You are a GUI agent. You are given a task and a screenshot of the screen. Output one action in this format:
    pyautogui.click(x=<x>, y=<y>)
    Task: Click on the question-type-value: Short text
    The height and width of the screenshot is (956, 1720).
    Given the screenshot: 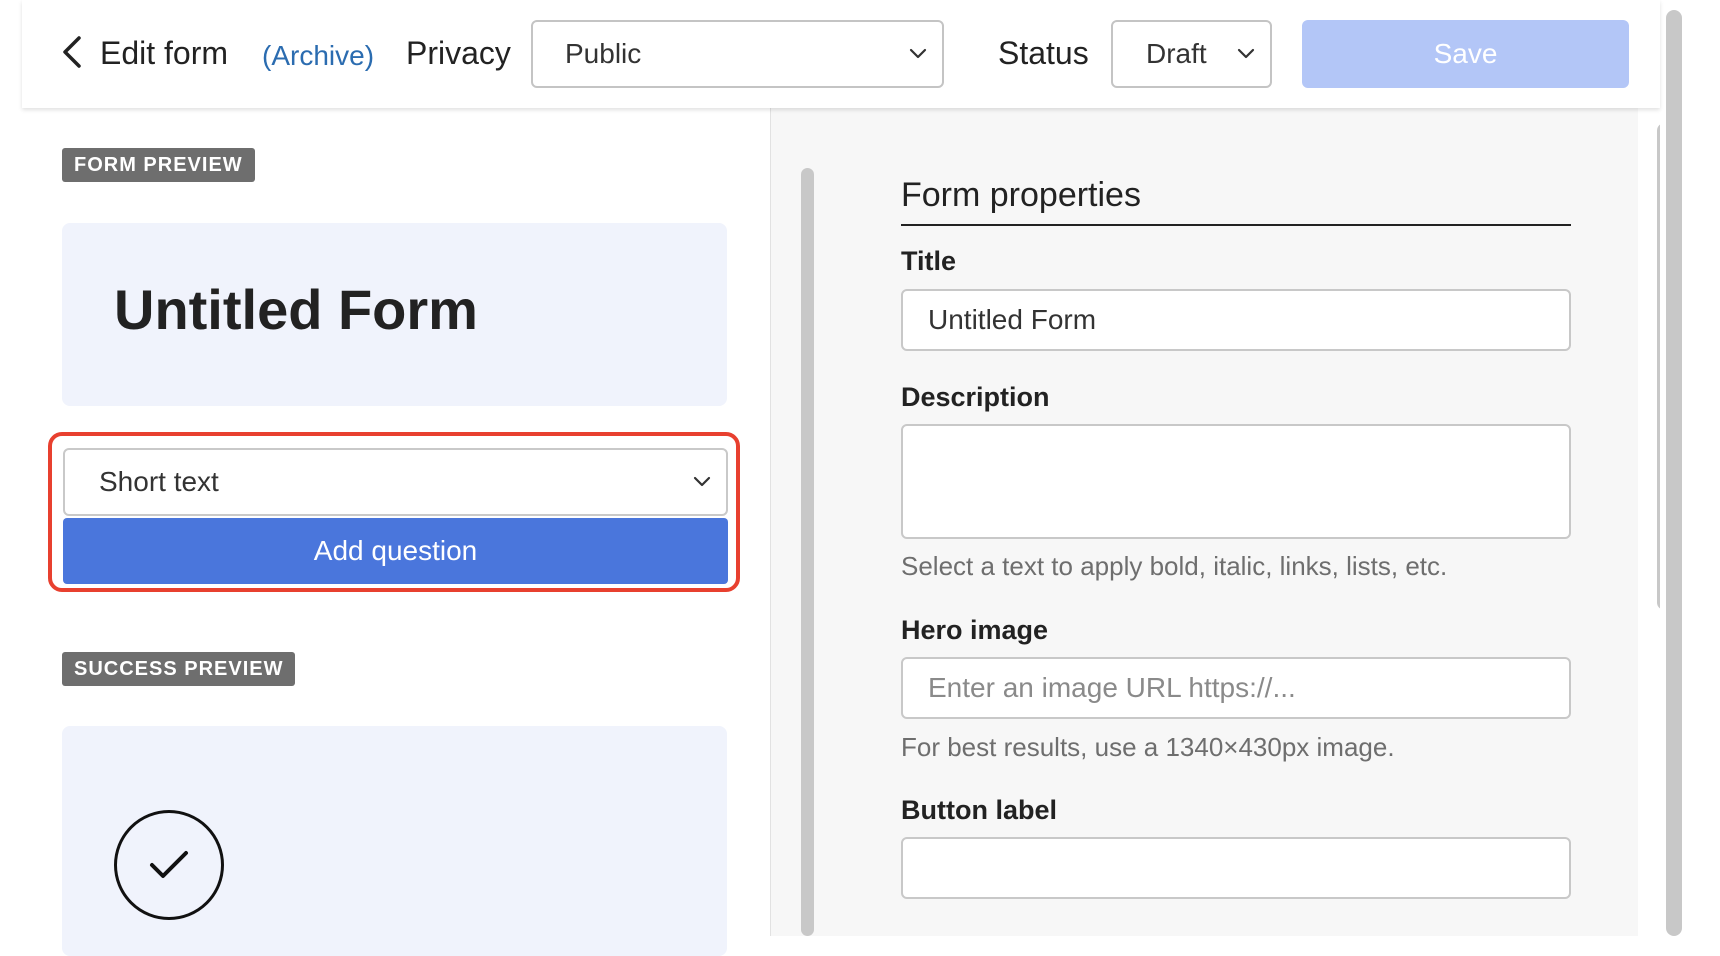 What is the action you would take?
    pyautogui.click(x=159, y=481)
    